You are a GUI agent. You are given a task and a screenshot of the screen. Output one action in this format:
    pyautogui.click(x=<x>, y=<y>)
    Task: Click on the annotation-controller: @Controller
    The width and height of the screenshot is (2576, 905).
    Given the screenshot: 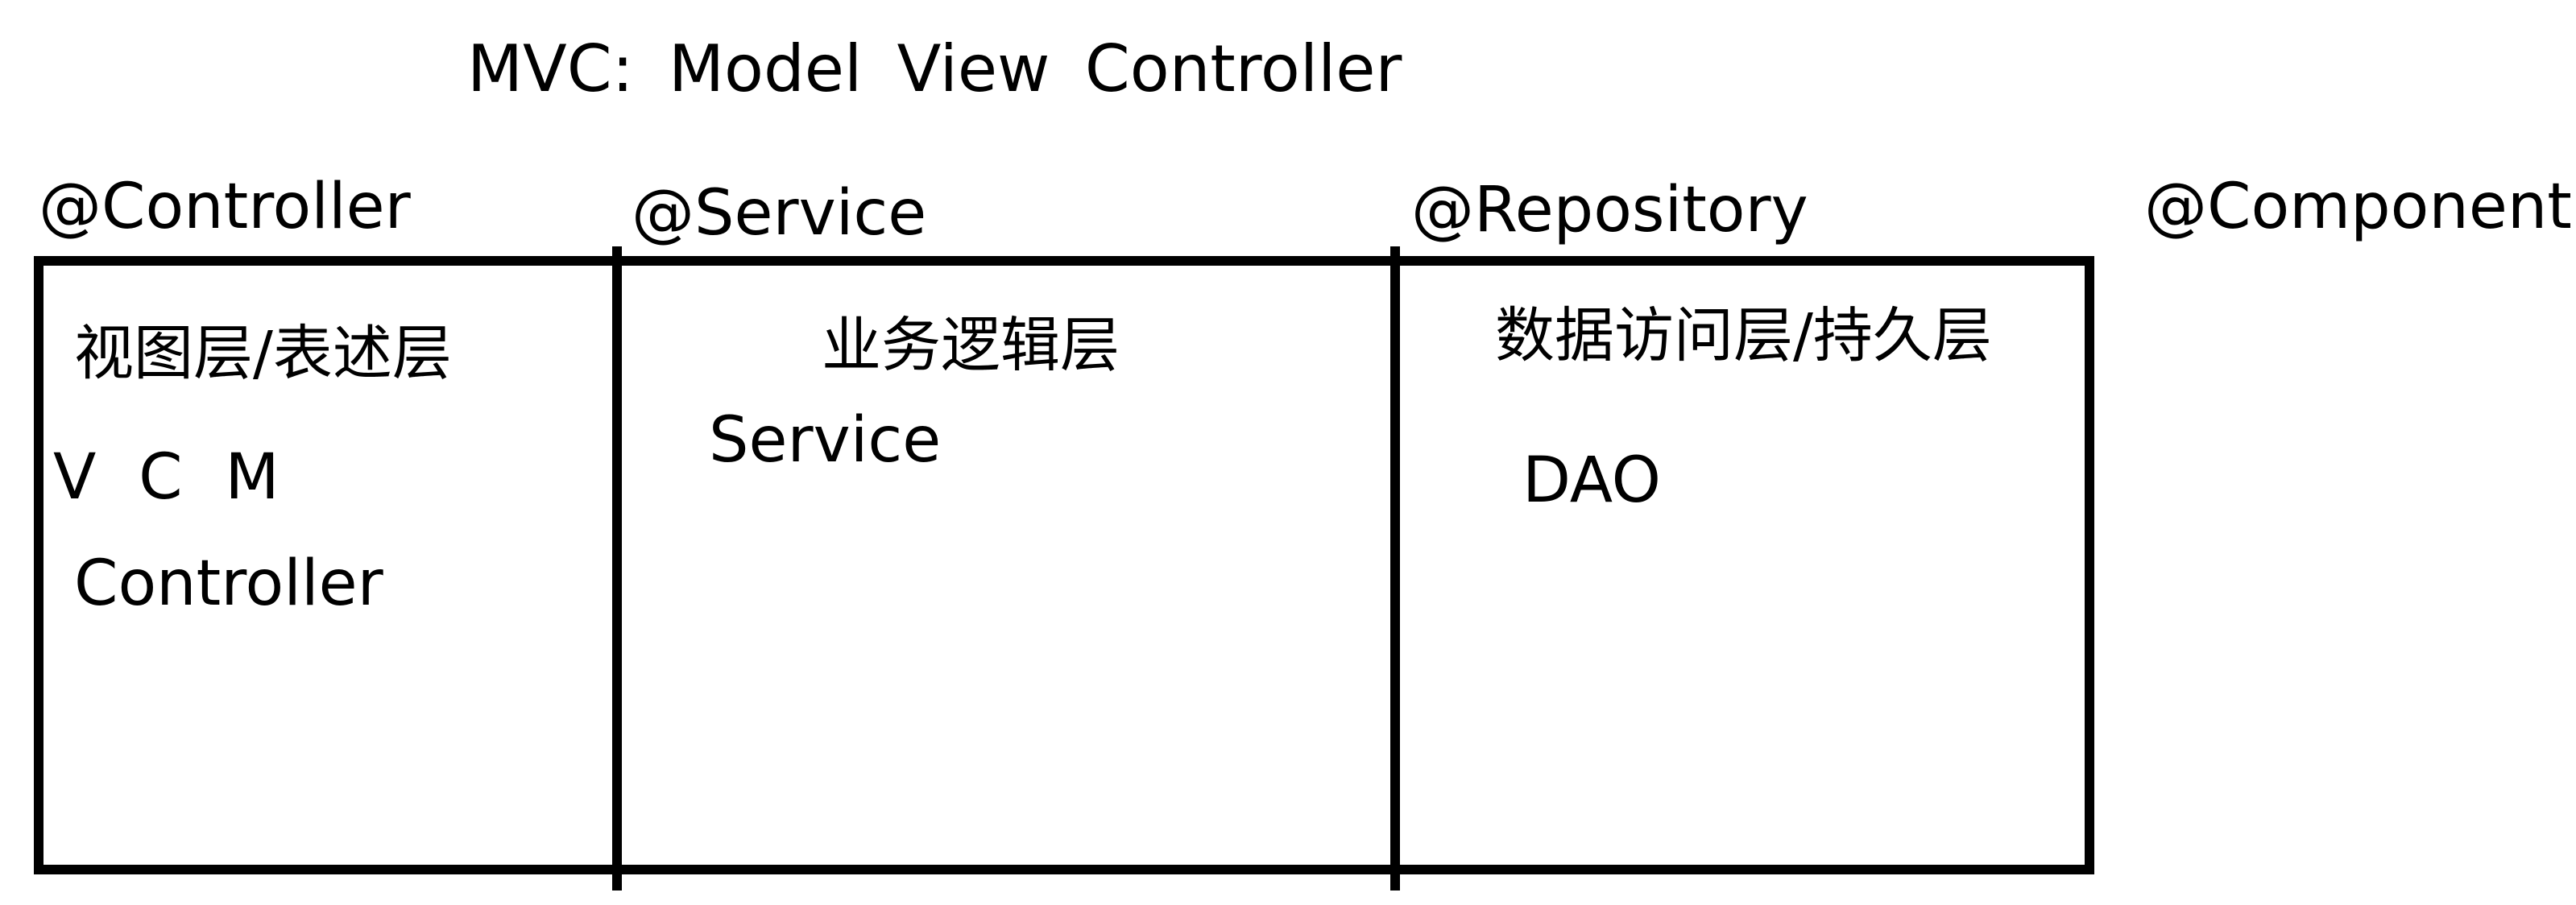 What is the action you would take?
    pyautogui.click(x=225, y=207)
    